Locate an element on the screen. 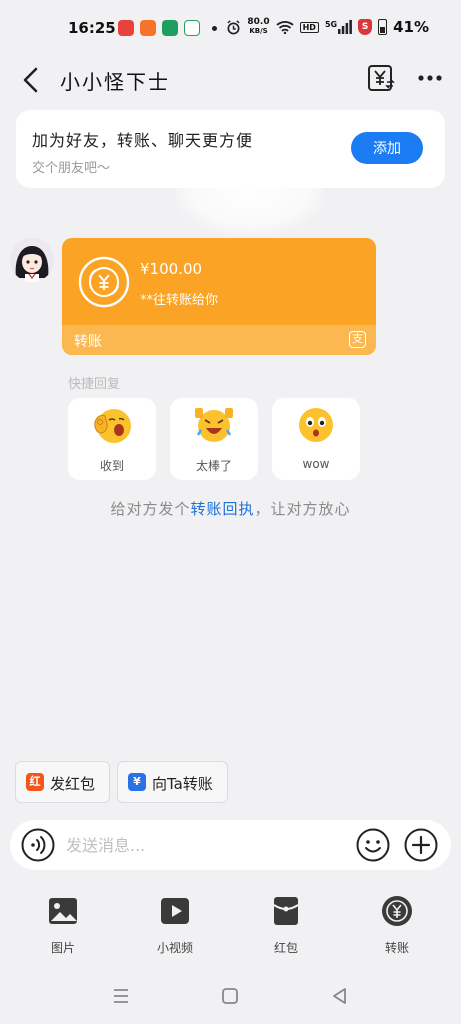  more-options-icon is located at coordinates (430, 78).